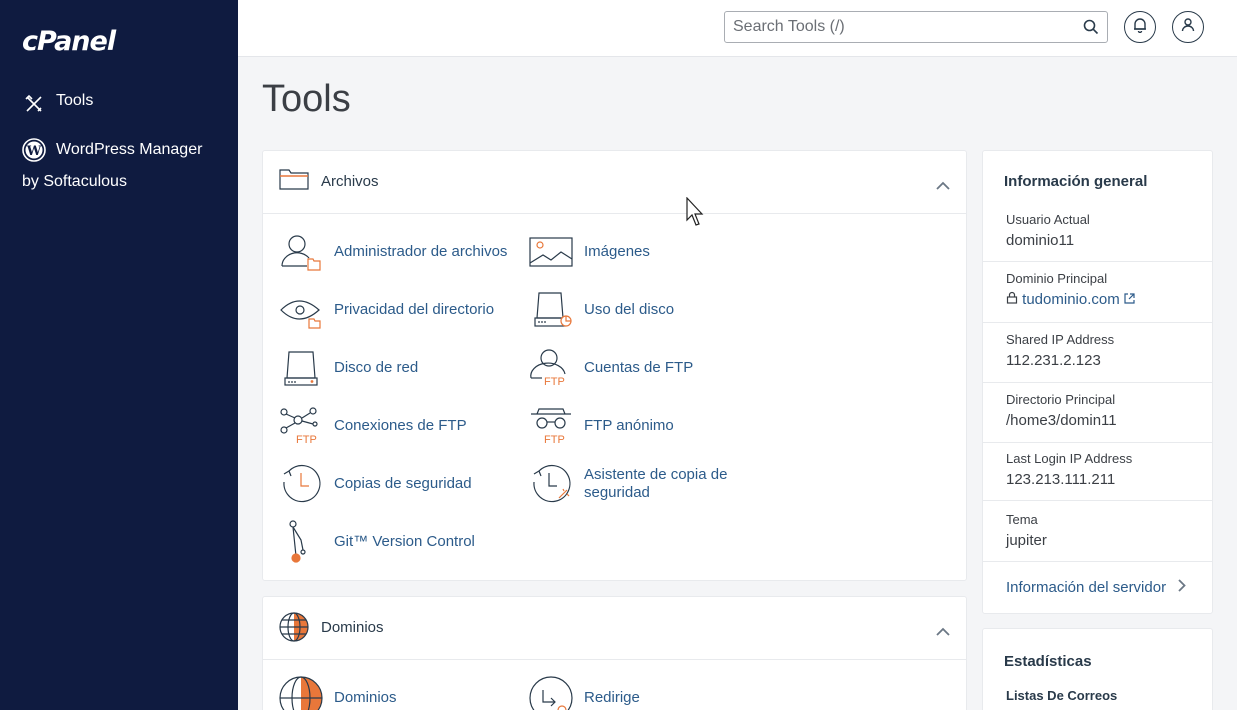 The height and width of the screenshot is (710, 1237). What do you see at coordinates (75, 100) in the screenshot?
I see `sidebar-item-label: Tools` at bounding box center [75, 100].